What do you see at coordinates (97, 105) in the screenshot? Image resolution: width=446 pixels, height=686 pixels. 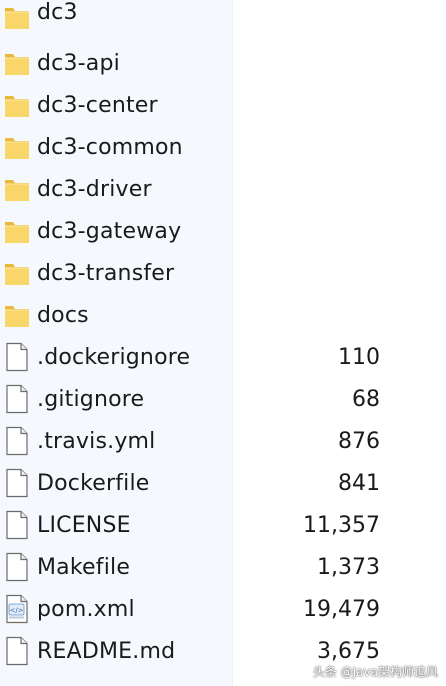 I see `file-name: dc3-center` at bounding box center [97, 105].